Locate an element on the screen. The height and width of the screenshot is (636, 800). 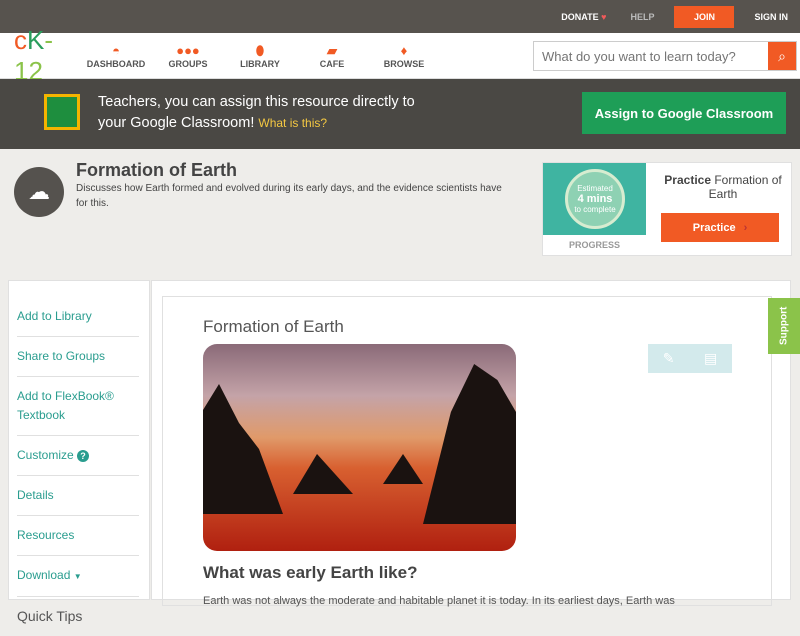
details-link: Details is located at coordinates (78, 496).